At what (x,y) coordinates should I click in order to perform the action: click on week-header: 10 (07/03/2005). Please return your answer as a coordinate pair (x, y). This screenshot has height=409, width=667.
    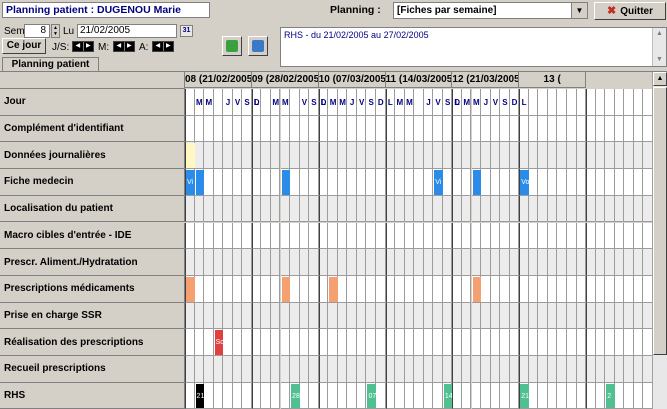
    Looking at the image, I should click on (352, 80).